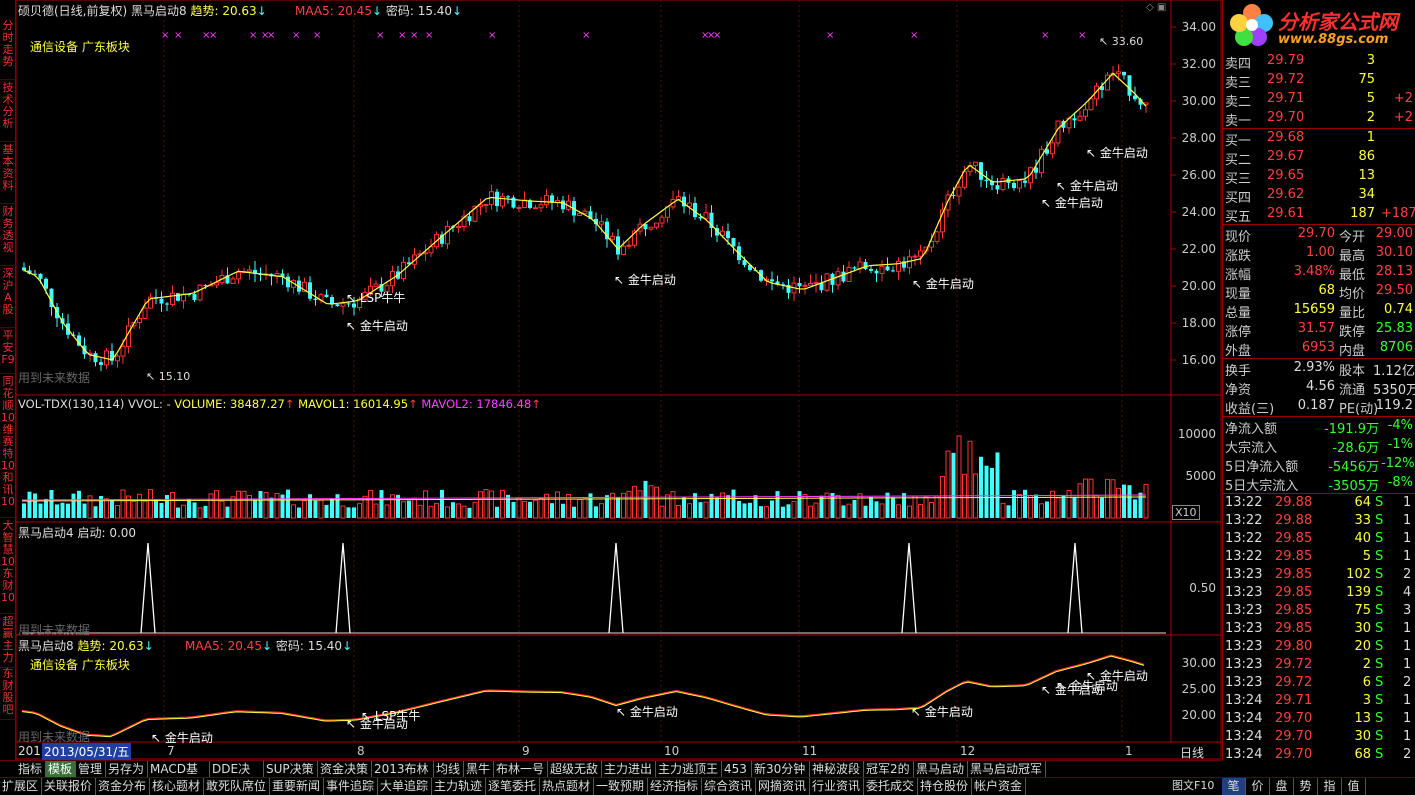 The height and width of the screenshot is (795, 1415). Describe the element at coordinates (177, 786) in the screenshot. I see `info-tab: 核心题材` at that location.